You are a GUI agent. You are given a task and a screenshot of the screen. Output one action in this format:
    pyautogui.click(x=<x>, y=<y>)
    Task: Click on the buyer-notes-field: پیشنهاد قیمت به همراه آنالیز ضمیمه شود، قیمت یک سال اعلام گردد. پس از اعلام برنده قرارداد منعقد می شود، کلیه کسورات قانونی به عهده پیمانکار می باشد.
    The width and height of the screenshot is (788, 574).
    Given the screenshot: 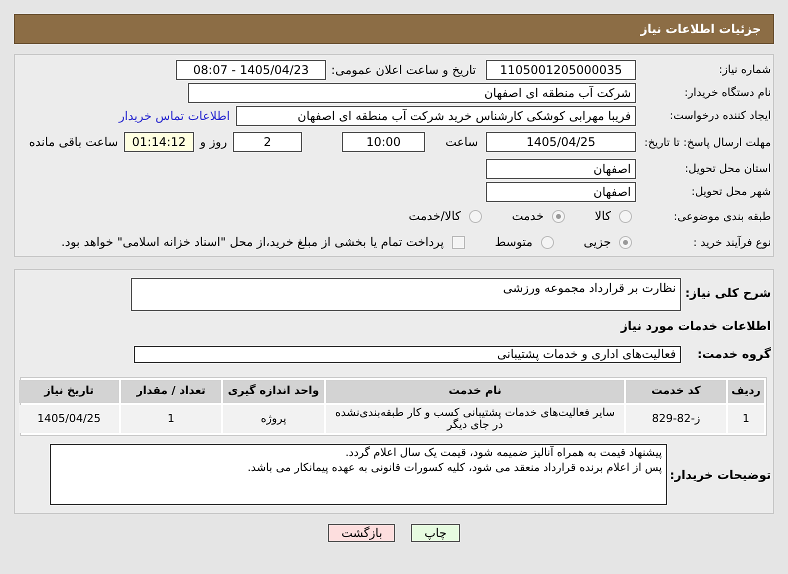 What is the action you would take?
    pyautogui.click(x=358, y=474)
    